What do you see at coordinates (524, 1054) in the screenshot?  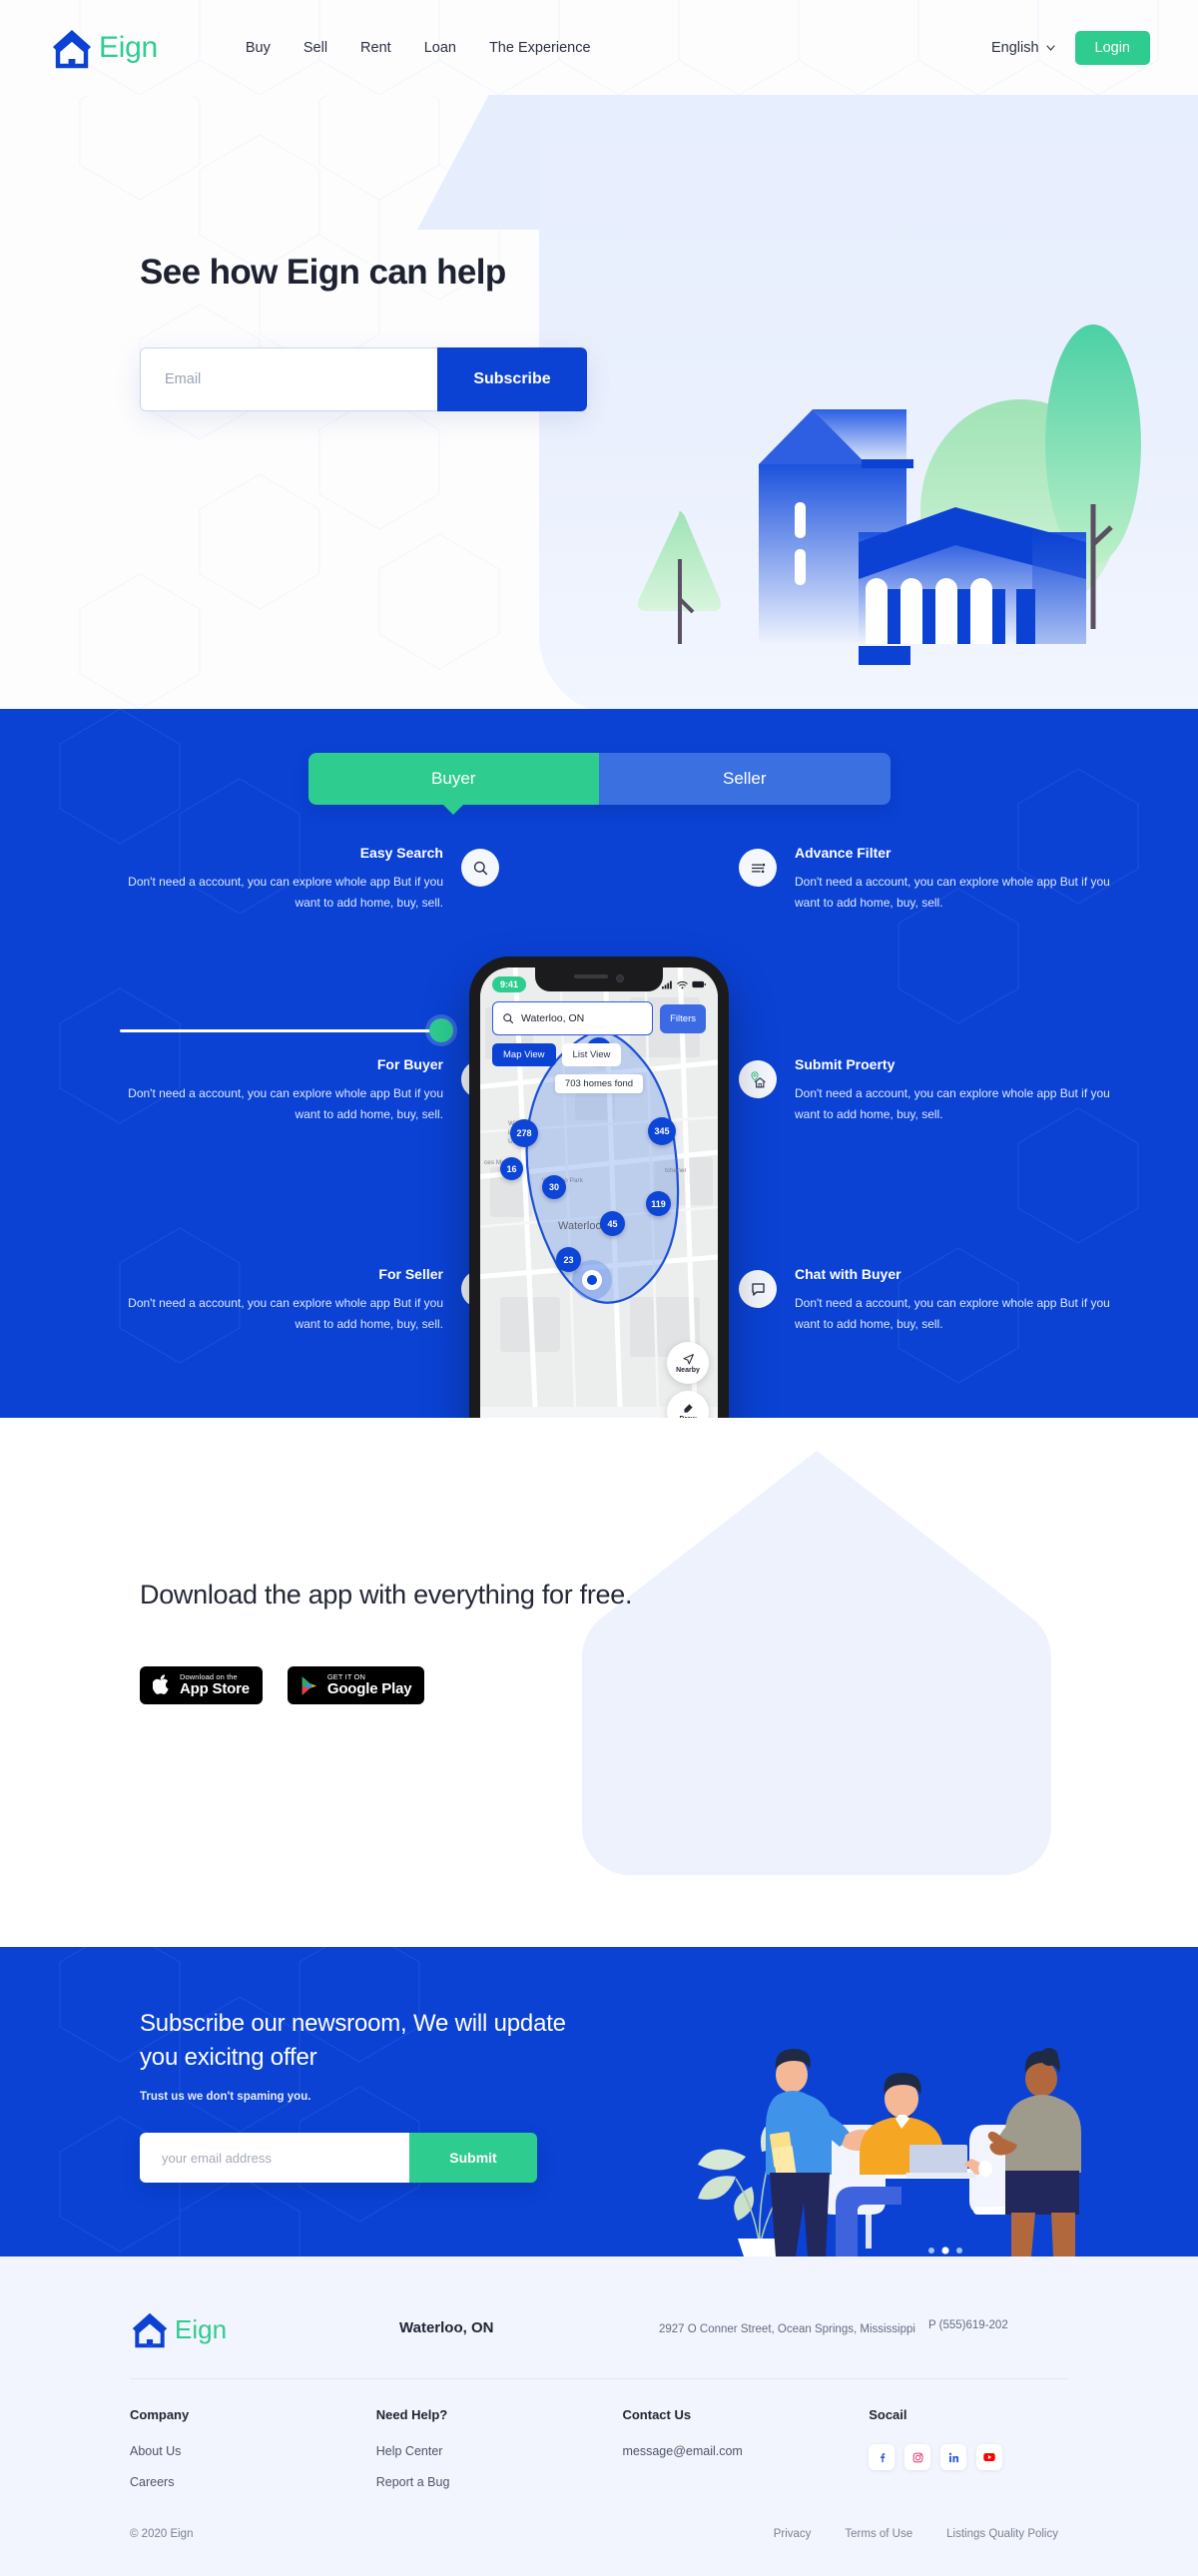 I see `tab-map-view: Map View` at bounding box center [524, 1054].